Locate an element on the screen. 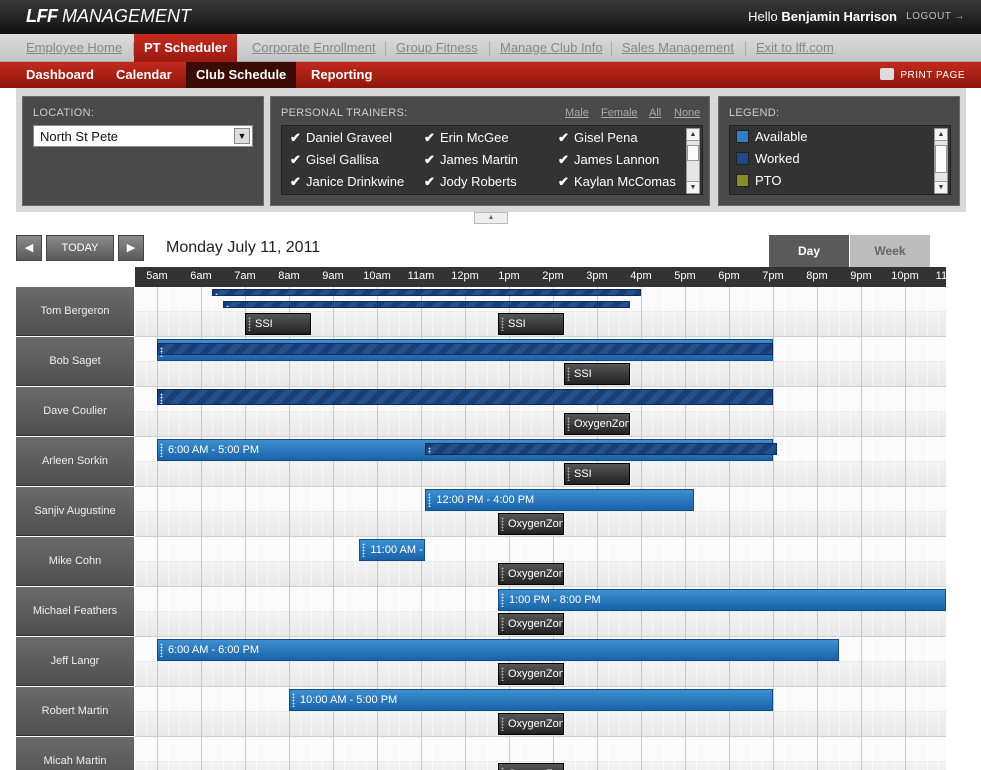 The height and width of the screenshot is (770, 981). time-cells: 11:00 AM - 12:00 PM OxygenZone is located at coordinates (540, 562).